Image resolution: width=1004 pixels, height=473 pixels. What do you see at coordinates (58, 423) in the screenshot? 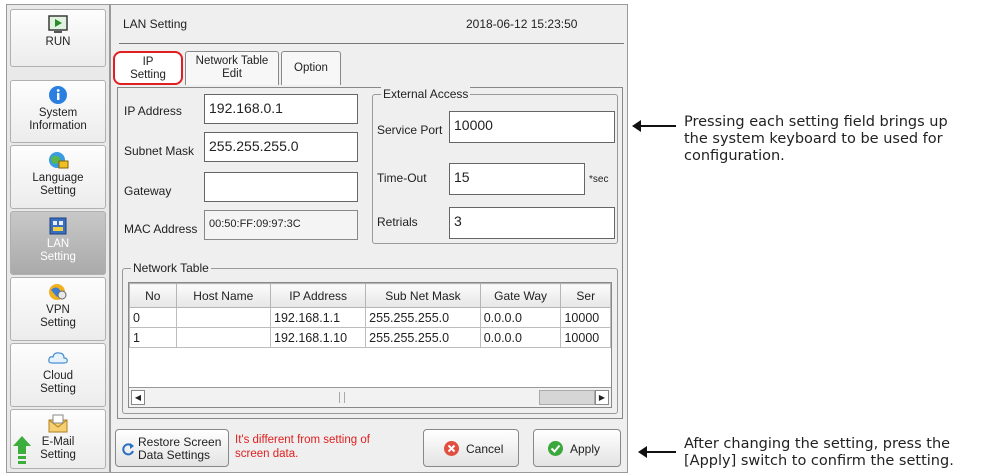
I see `email-icon` at bounding box center [58, 423].